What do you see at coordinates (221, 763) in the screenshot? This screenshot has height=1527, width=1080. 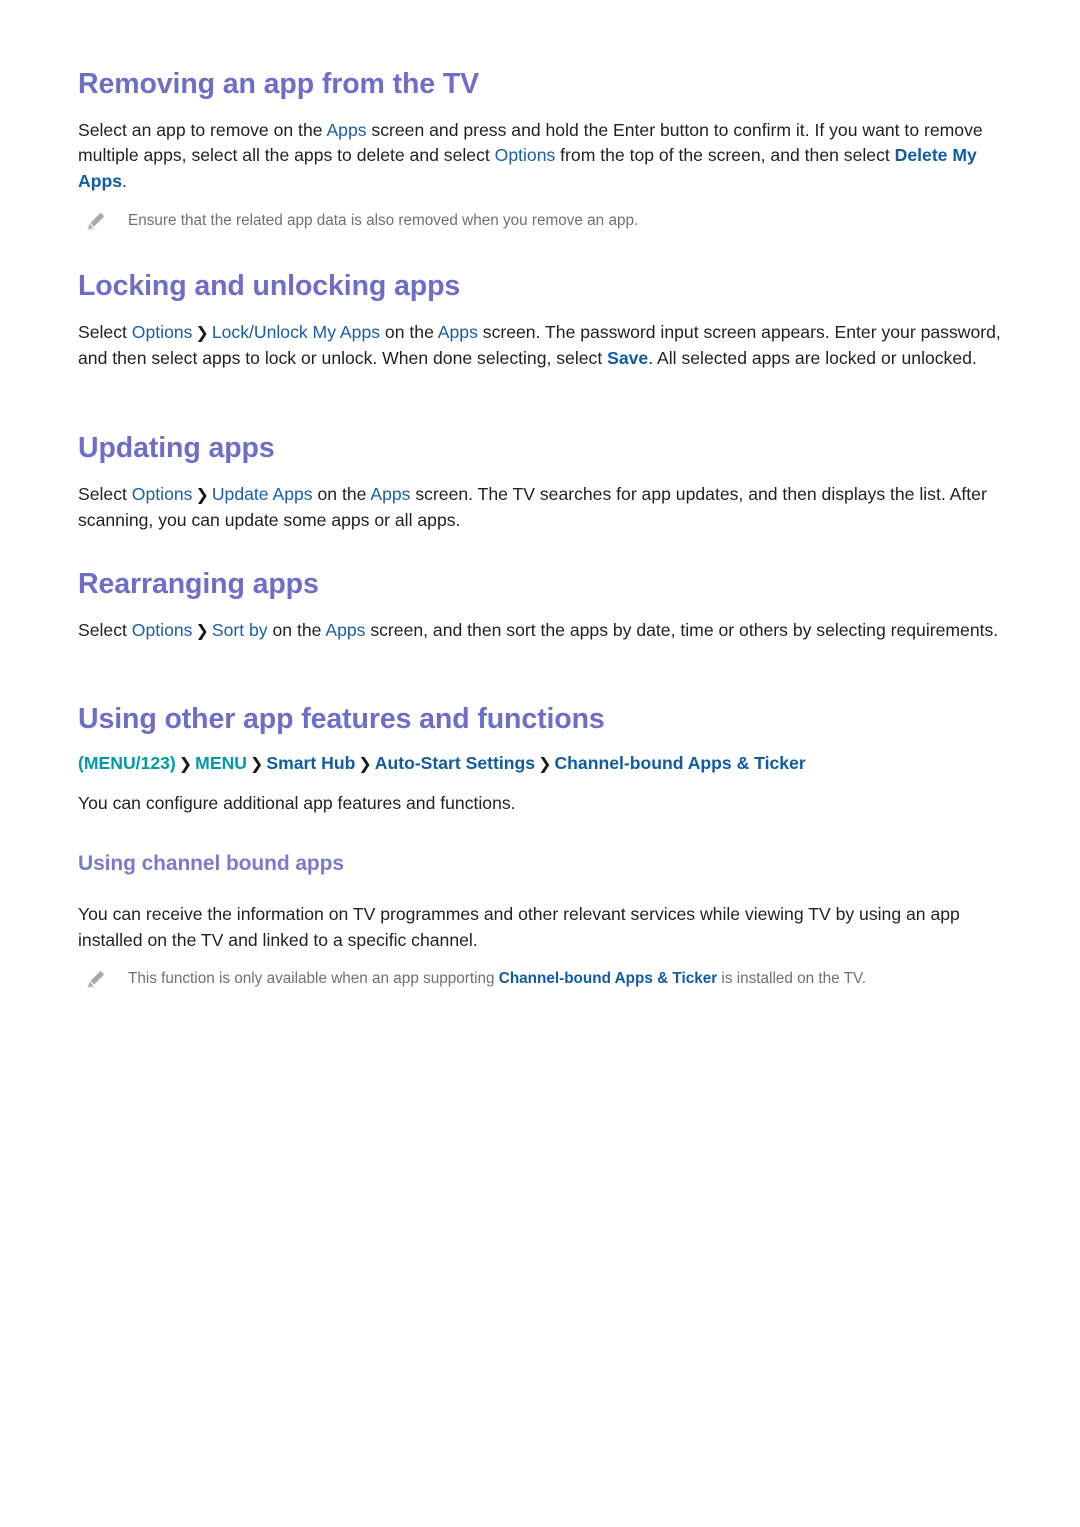 I see `breadcrumb-item-menu: MENU` at bounding box center [221, 763].